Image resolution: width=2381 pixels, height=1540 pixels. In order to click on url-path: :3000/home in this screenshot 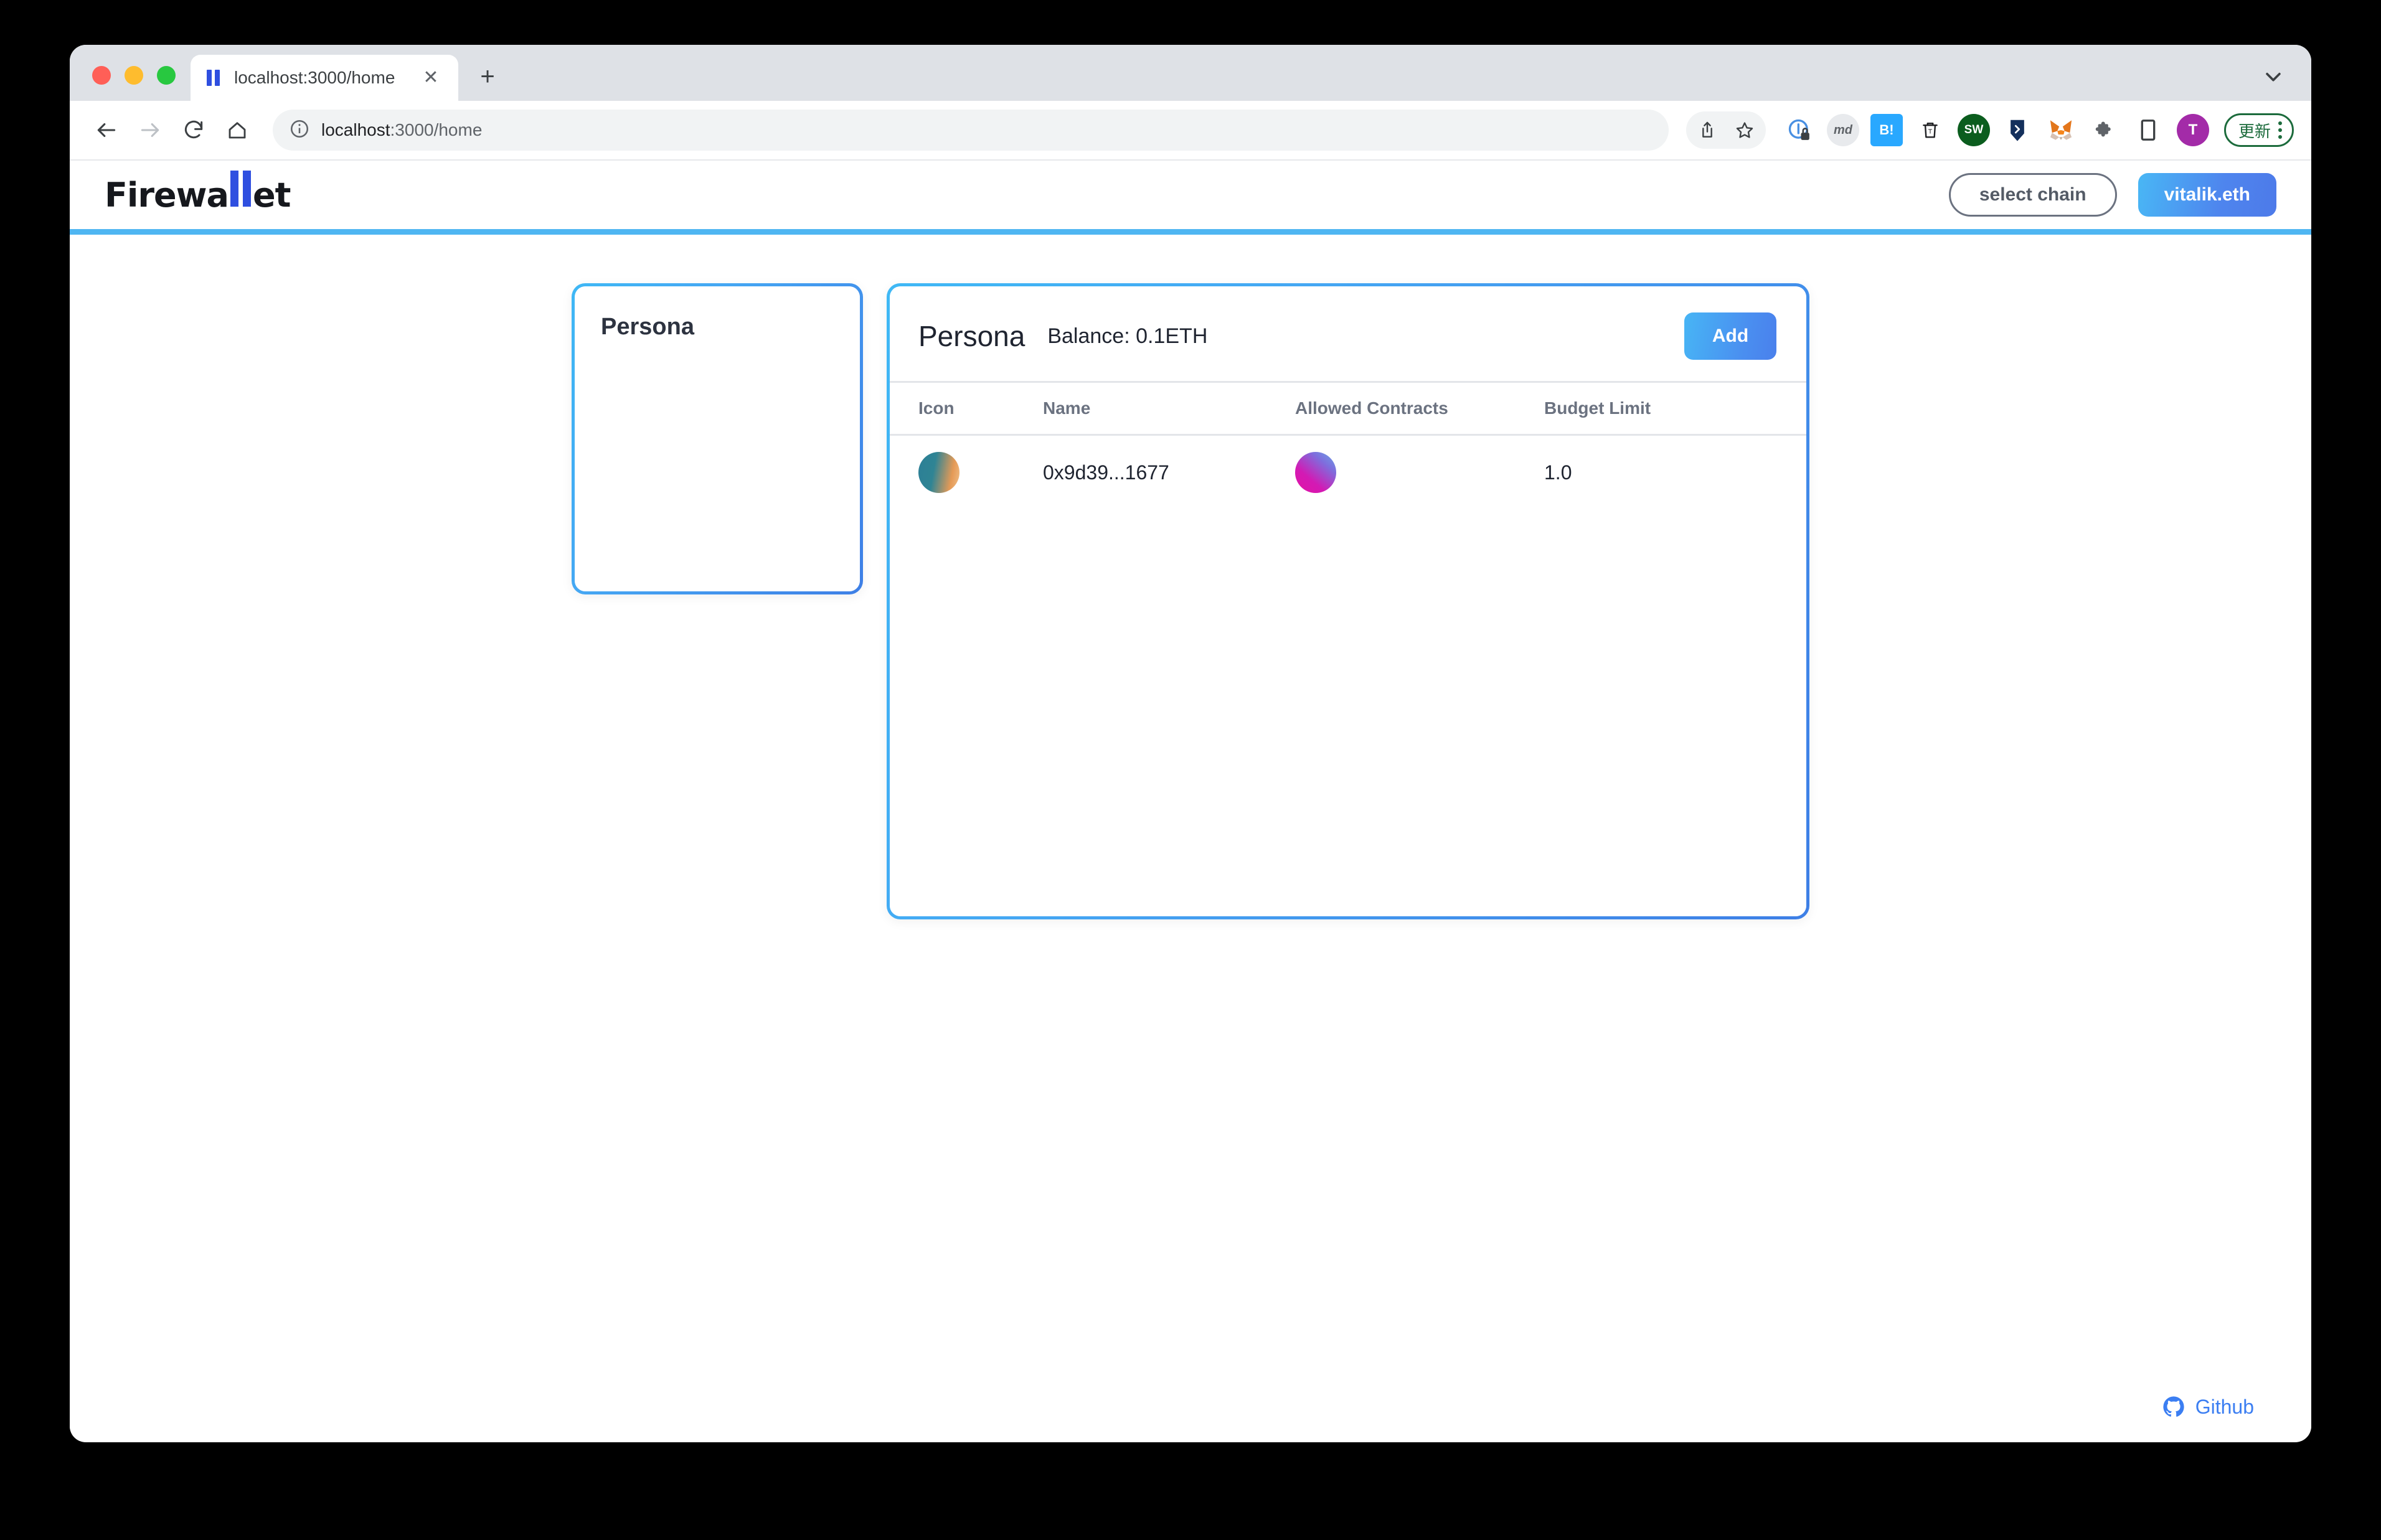, I will do `click(436, 129)`.